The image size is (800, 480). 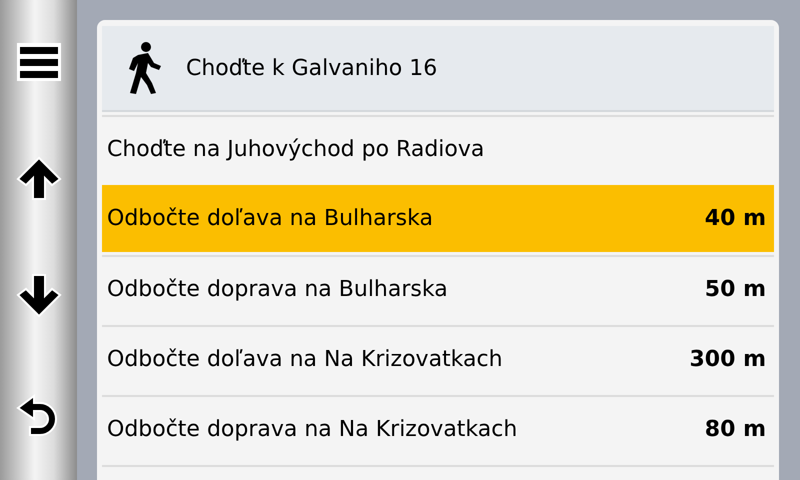 What do you see at coordinates (270, 219) in the screenshot?
I see `direction-text: Odbočte doľava na Bulharska` at bounding box center [270, 219].